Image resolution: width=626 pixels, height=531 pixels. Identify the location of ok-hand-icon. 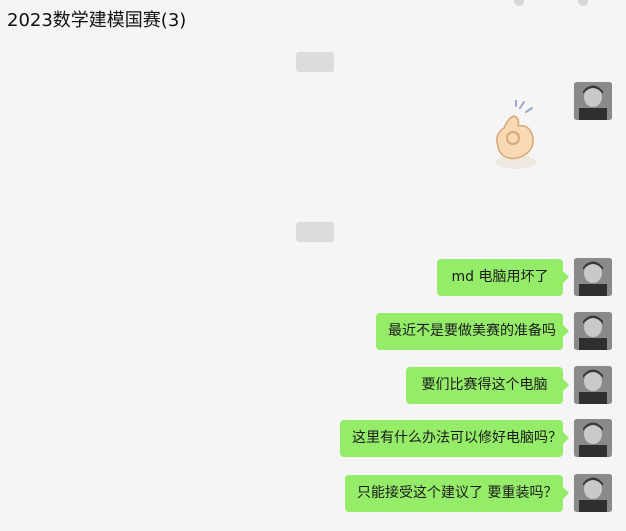
(516, 134).